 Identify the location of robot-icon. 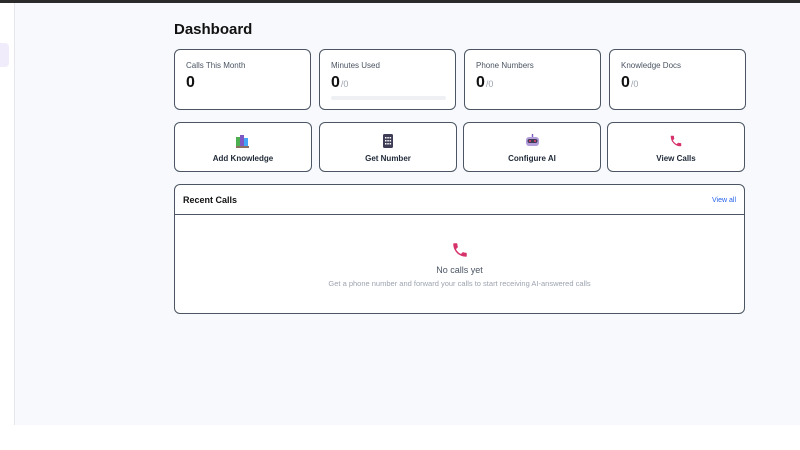
(532, 141).